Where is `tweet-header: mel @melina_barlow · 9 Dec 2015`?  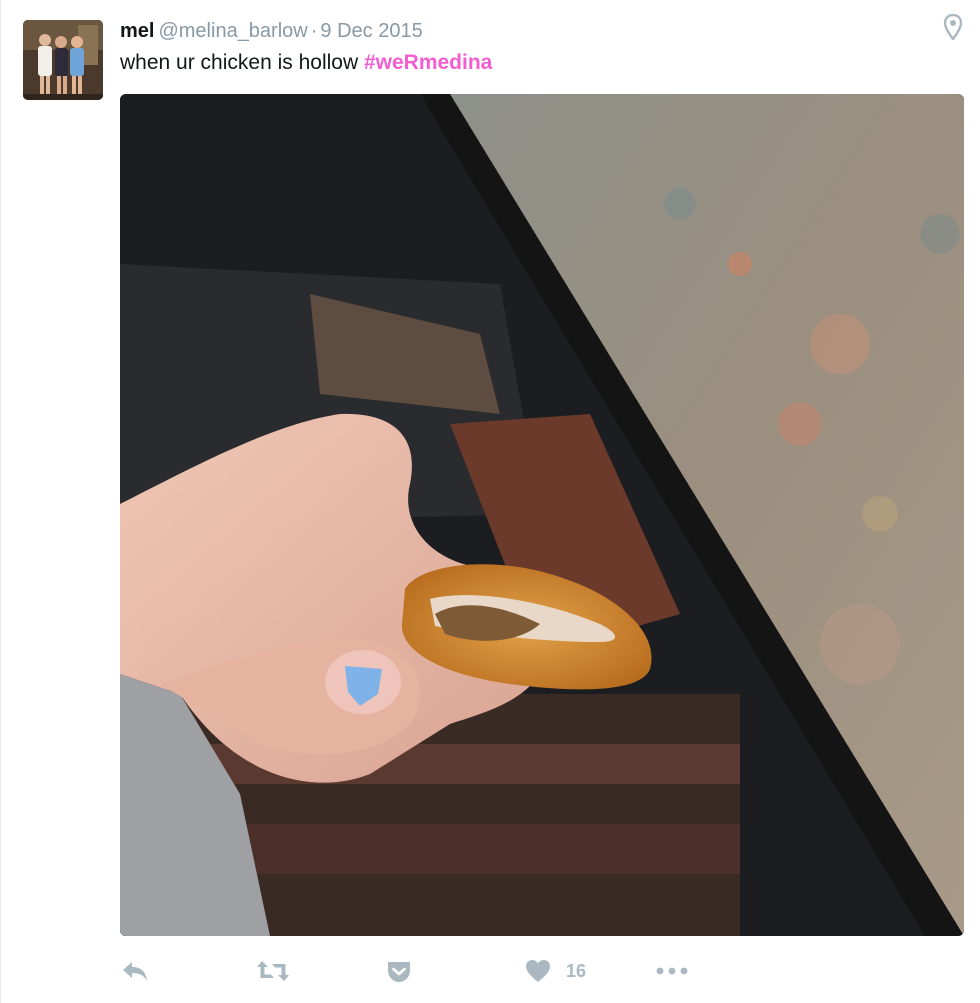
tweet-header: mel @melina_barlow · 9 Dec 2015 is located at coordinates (271, 31).